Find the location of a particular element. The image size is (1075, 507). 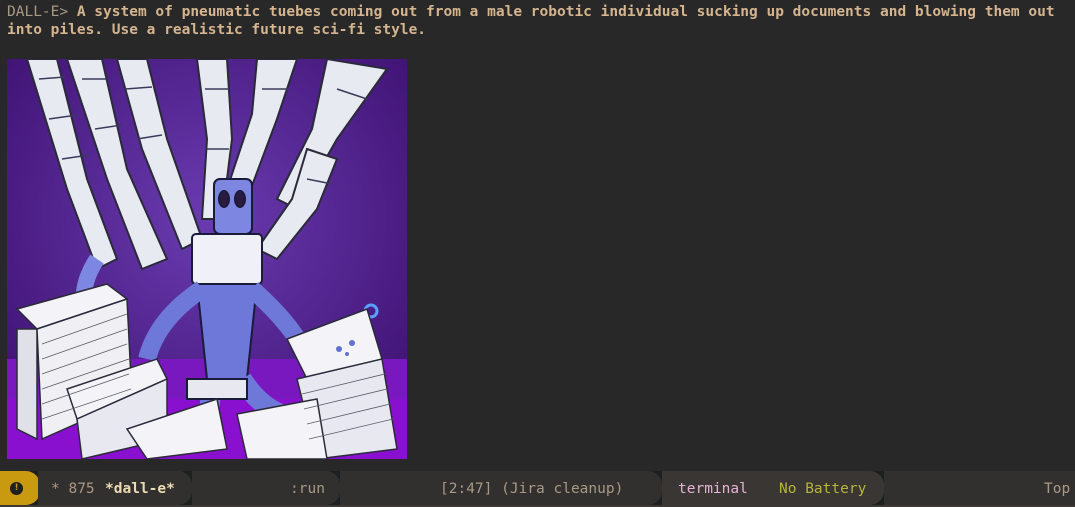

prompt-label: DALL-E> is located at coordinates (38, 12).